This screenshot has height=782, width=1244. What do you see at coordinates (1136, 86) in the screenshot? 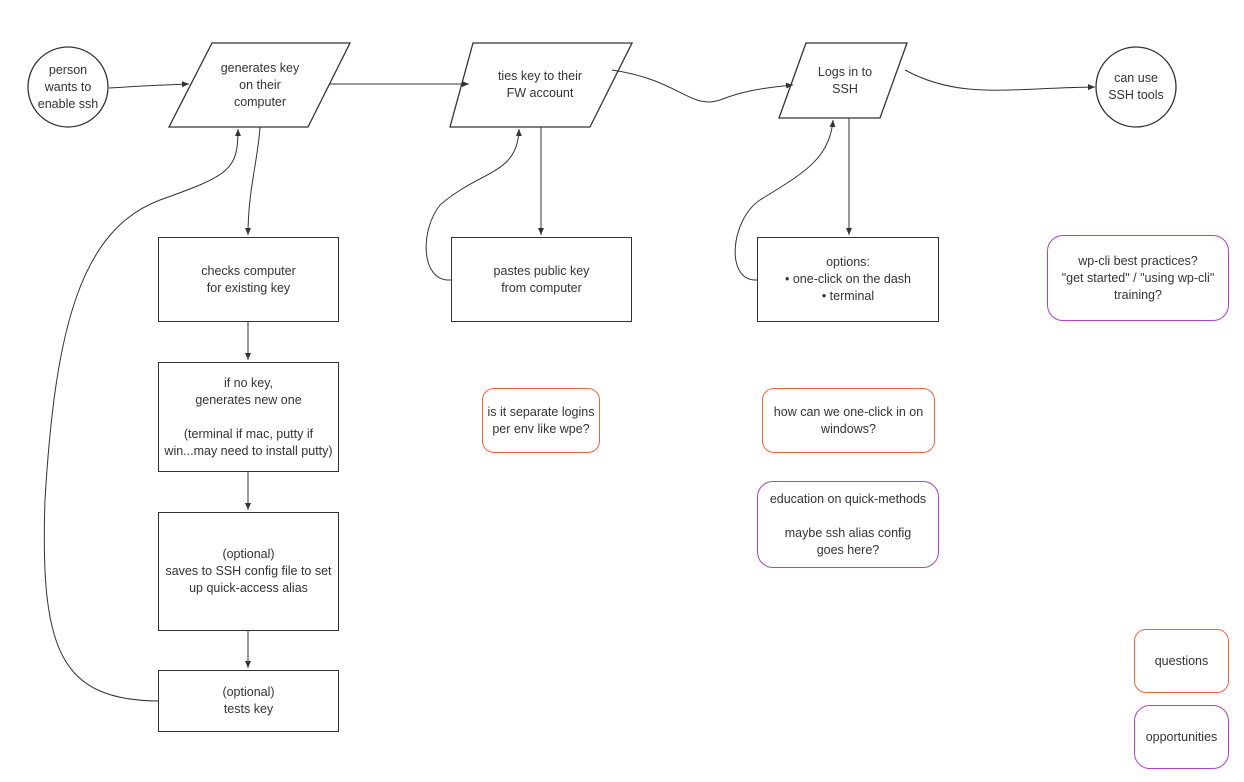
I see `end-node: can use SSH tools` at bounding box center [1136, 86].